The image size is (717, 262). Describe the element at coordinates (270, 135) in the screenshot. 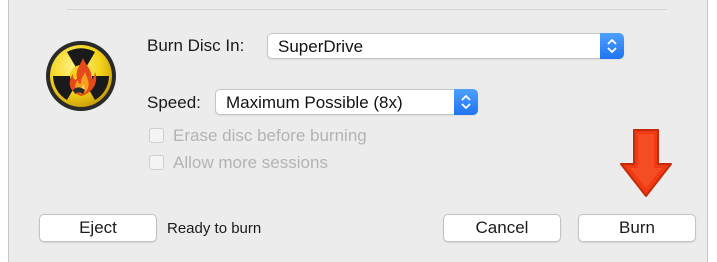

I see `erase-disc-label: Erase disc before burning` at that location.